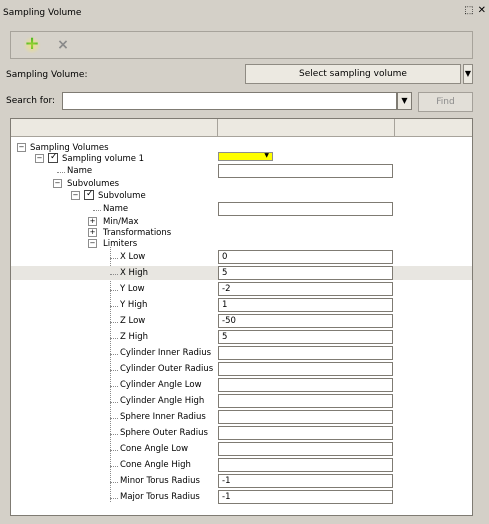 This screenshot has width=489, height=524. Describe the element at coordinates (120, 244) in the screenshot. I see `tree-label: Limiters` at that location.